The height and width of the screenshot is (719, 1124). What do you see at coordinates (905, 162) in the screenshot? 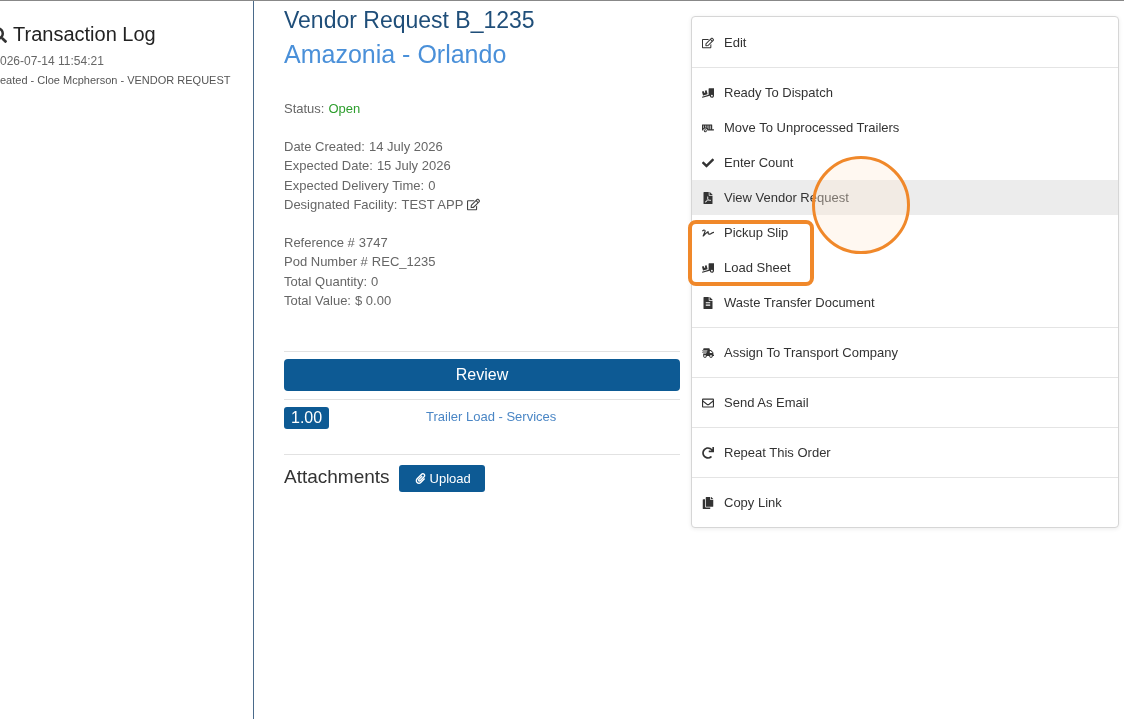
I see `menu-item: Enter Count` at bounding box center [905, 162].